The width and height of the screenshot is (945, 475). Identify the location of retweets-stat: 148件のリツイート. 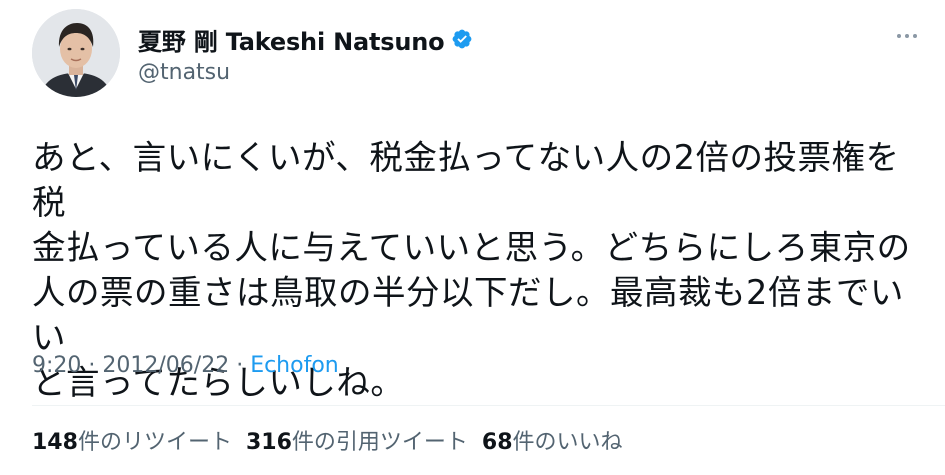
(132, 442).